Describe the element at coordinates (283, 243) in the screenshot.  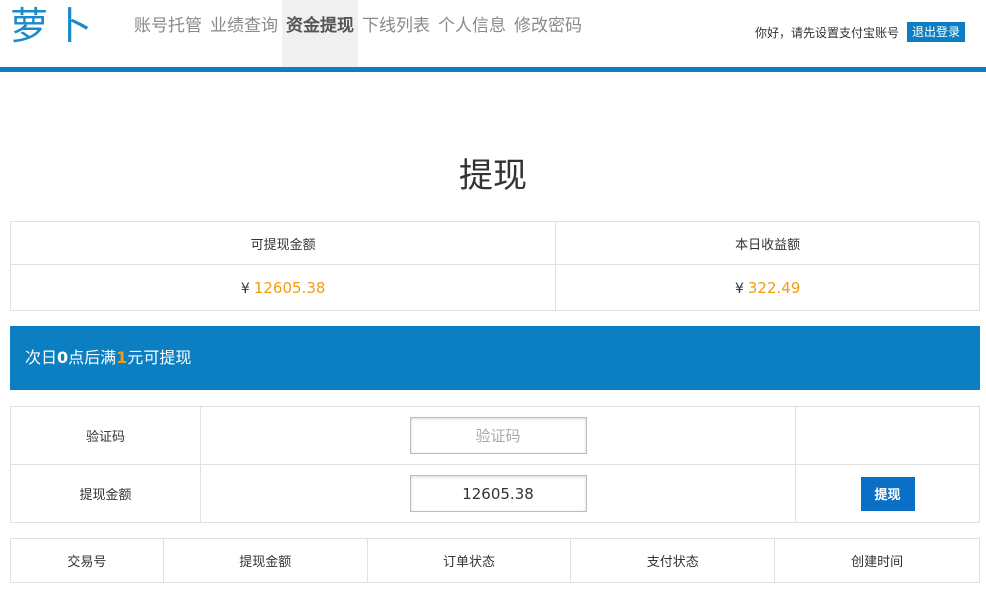
I see `withdrawable-label: 可提现金额` at that location.